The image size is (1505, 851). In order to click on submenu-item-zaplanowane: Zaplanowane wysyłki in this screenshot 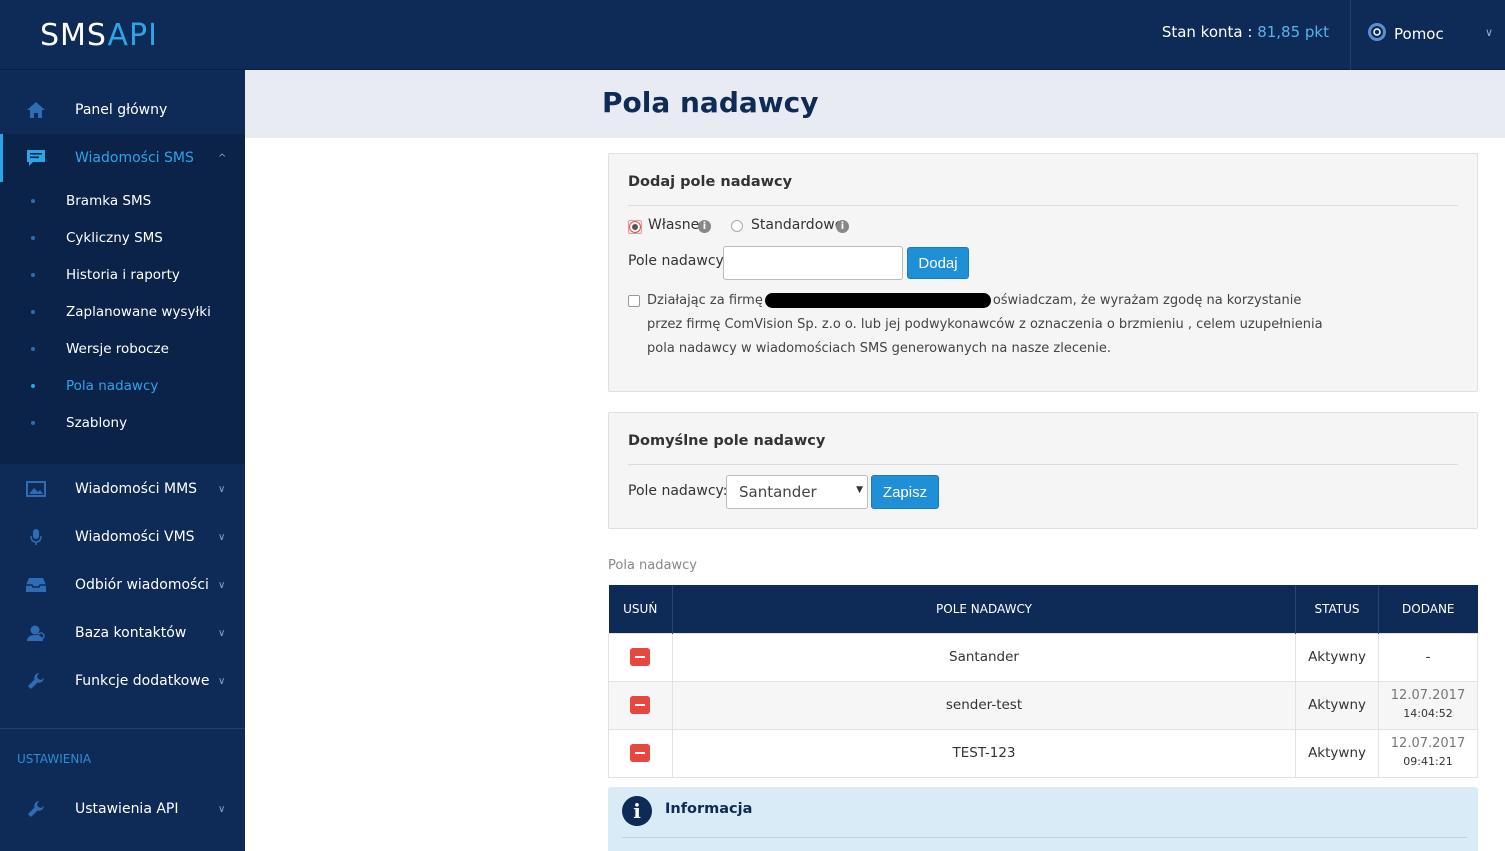, I will do `click(122, 311)`.